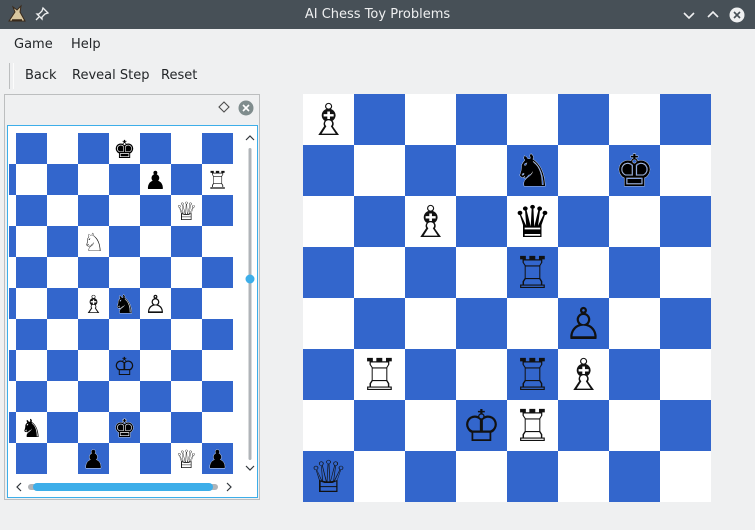 This screenshot has height=530, width=755. Describe the element at coordinates (86, 44) in the screenshot. I see `menu-help: Help` at that location.